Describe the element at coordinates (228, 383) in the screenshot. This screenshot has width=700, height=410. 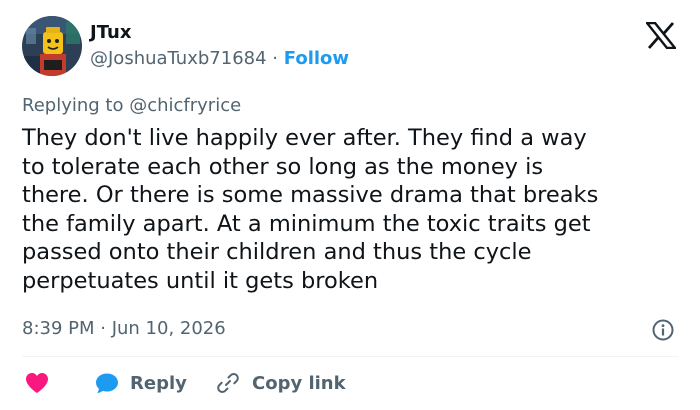
I see `link-icon` at that location.